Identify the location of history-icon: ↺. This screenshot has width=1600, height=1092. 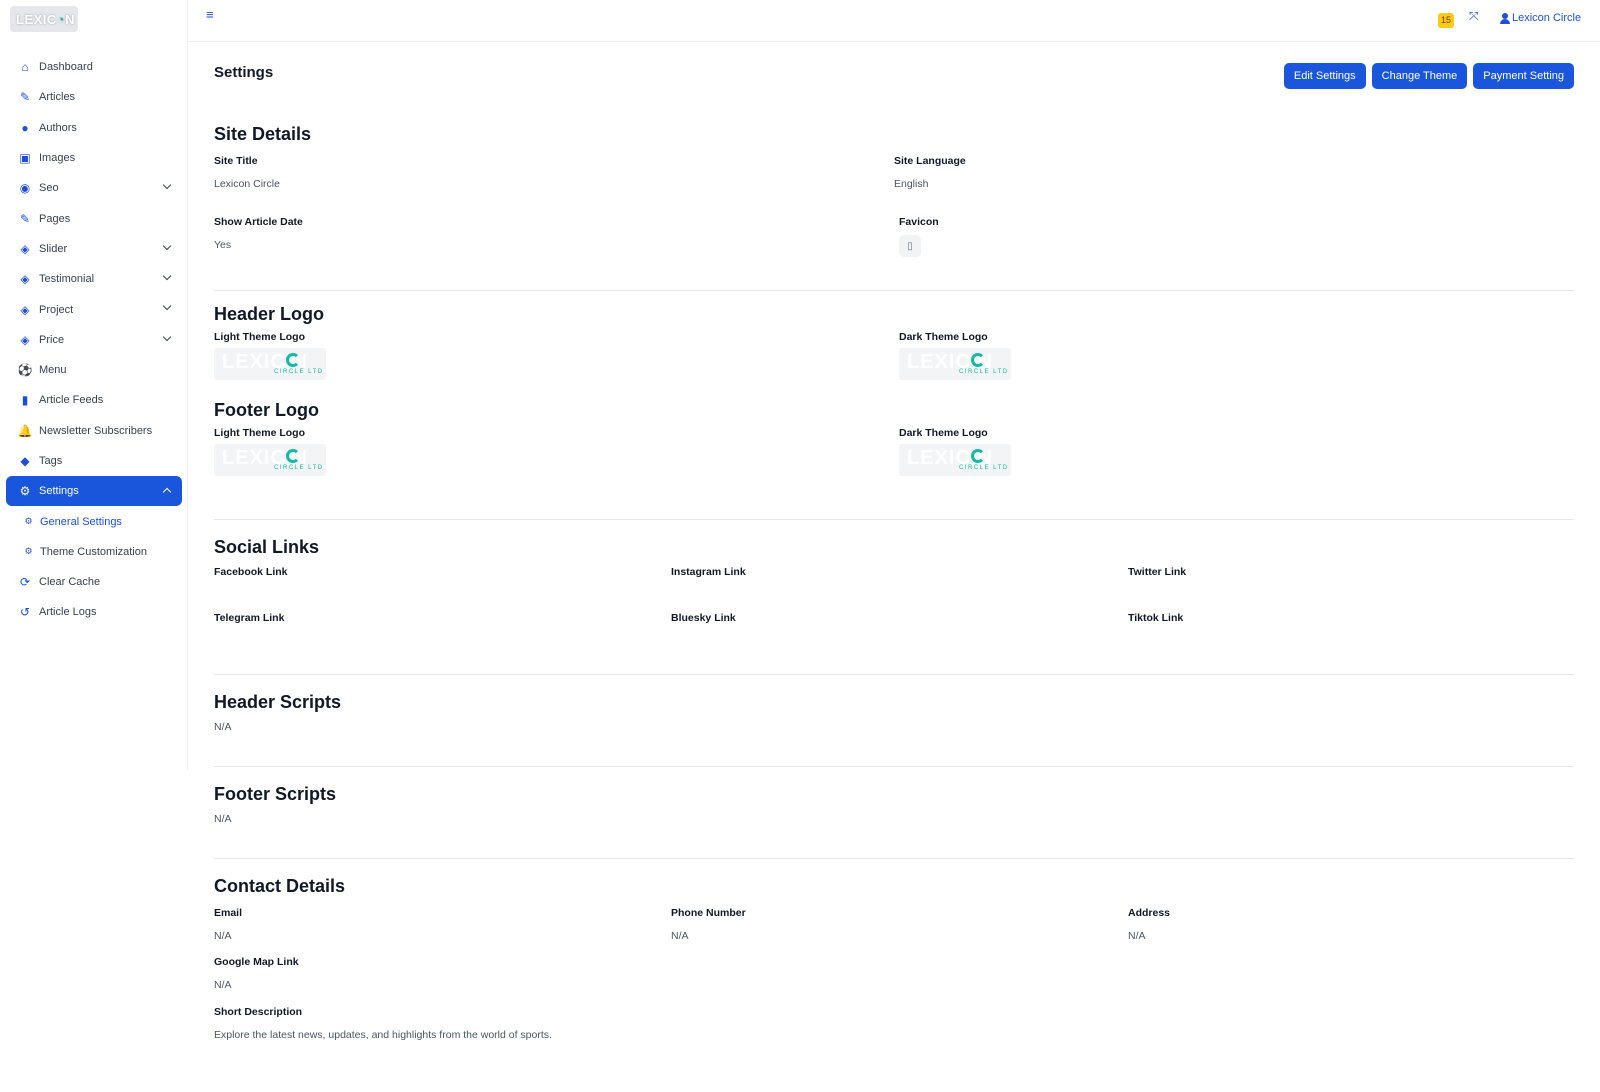
(25, 612).